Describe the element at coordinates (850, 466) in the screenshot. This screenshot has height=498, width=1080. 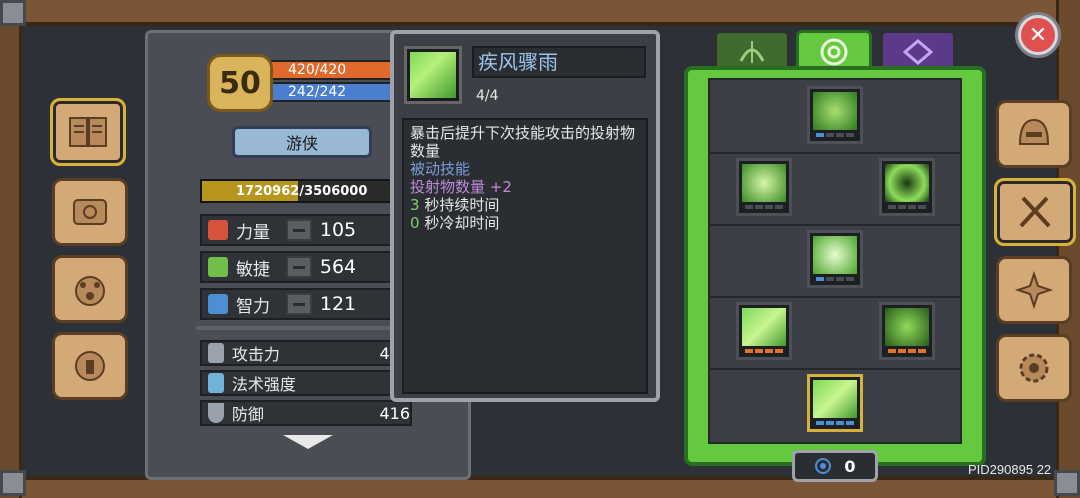
I see `skill-points-value: 0` at that location.